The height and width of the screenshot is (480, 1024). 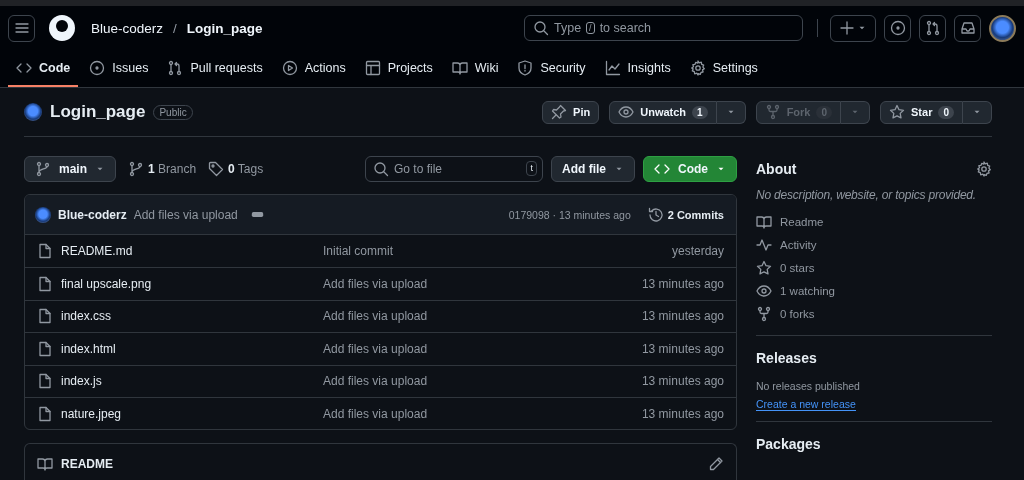 What do you see at coordinates (626, 112) in the screenshot?
I see `eye-icon` at bounding box center [626, 112].